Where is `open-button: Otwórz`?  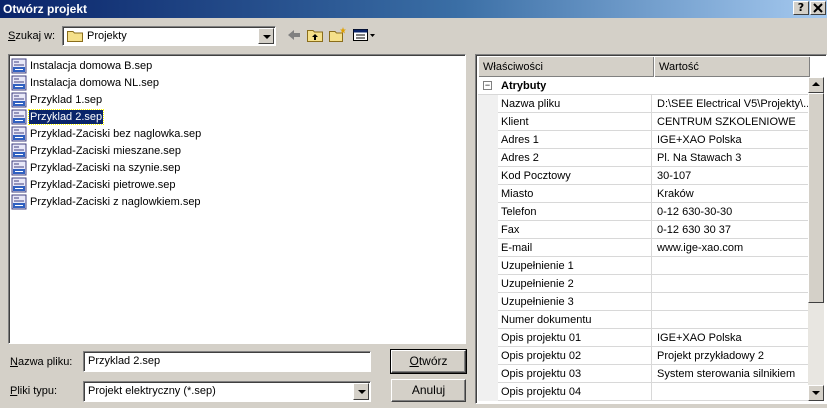
open-button: Otwórz is located at coordinates (428, 361).